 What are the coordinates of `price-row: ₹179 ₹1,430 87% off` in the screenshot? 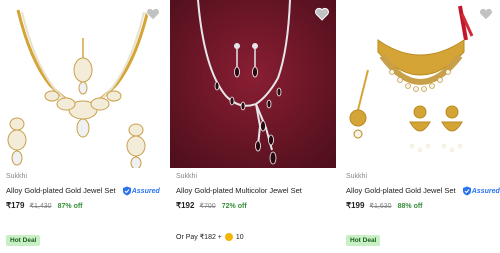 It's located at (44, 205).